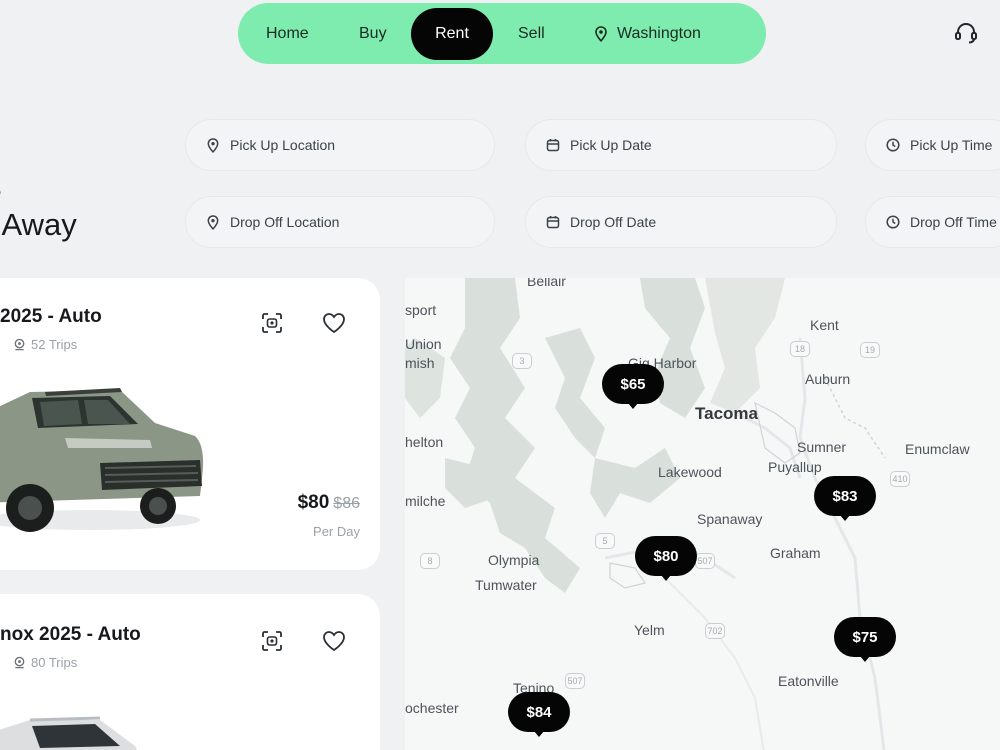 The height and width of the screenshot is (750, 1000). What do you see at coordinates (613, 222) in the screenshot?
I see `dropoff-date-label: Drop Off Date` at bounding box center [613, 222].